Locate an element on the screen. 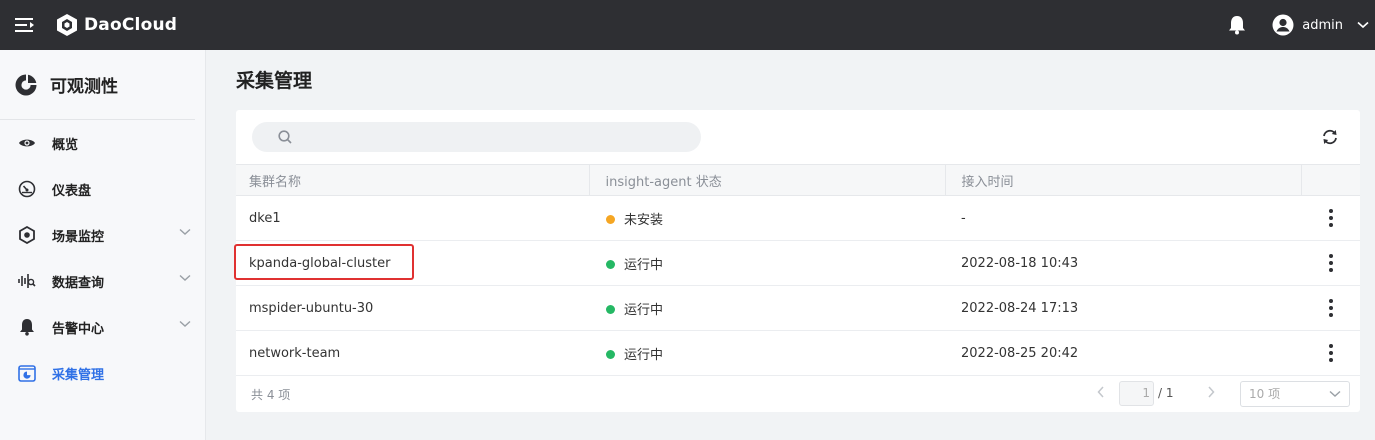  column-header-agent-status: insight-agent 状态 is located at coordinates (767, 180).